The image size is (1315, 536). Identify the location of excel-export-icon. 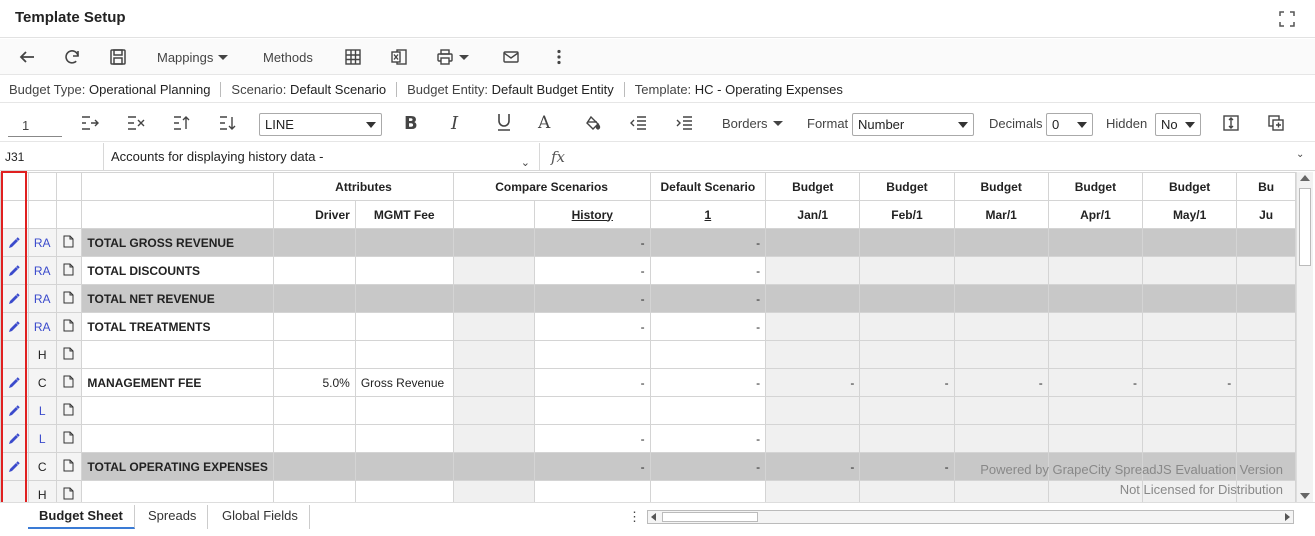
(399, 57).